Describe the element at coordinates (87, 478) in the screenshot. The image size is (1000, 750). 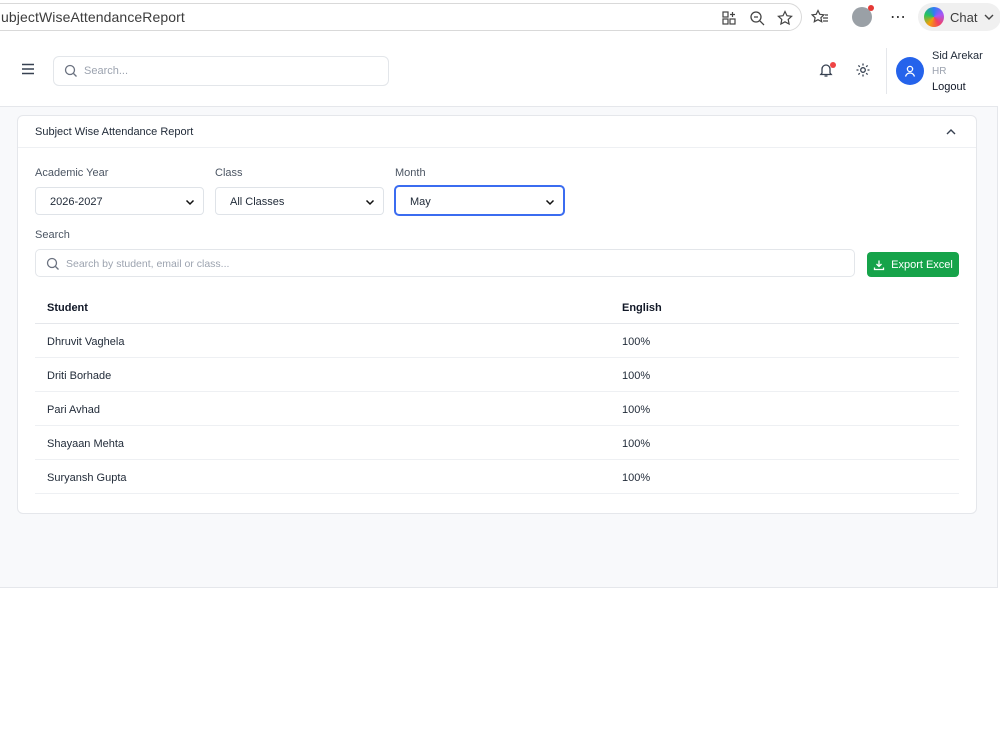
I see `student-name: Suryansh Gupta` at that location.